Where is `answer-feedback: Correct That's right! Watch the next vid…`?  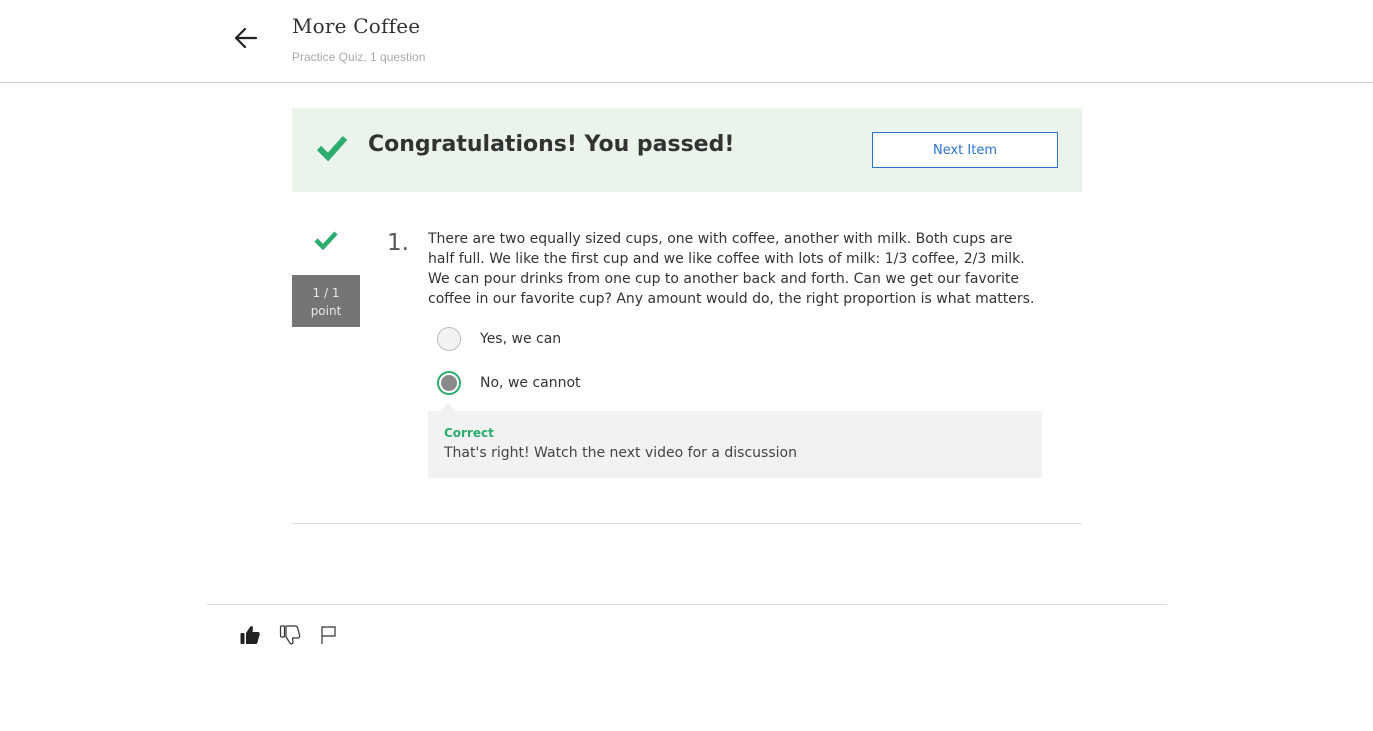 answer-feedback: Correct That's right! Watch the next vid… is located at coordinates (735, 440).